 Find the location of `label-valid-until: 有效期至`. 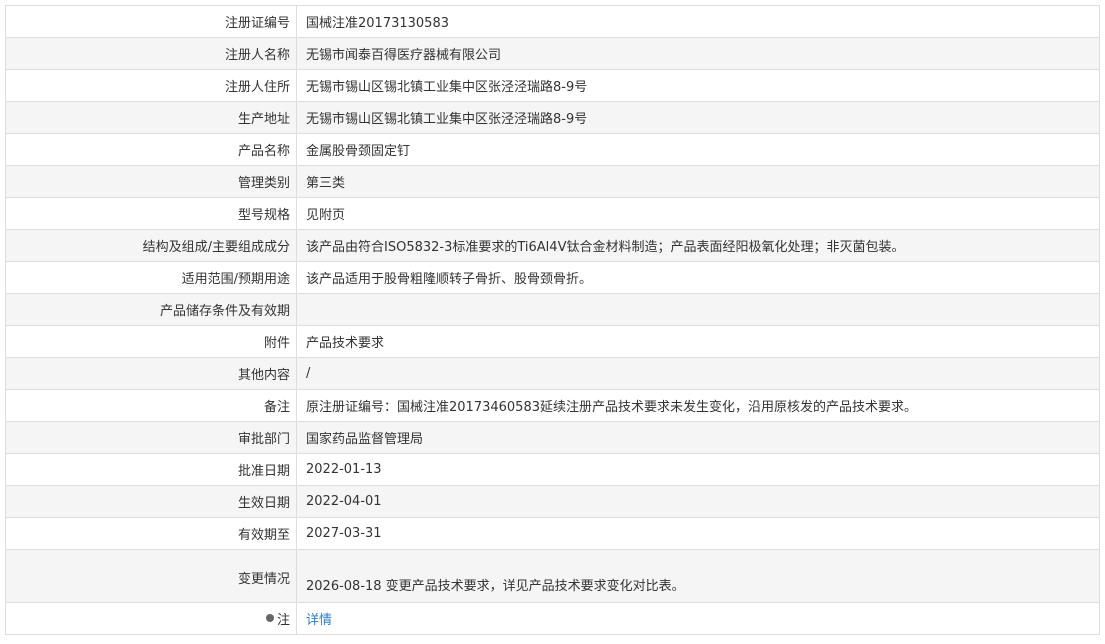

label-valid-until: 有效期至 is located at coordinates (151, 533).